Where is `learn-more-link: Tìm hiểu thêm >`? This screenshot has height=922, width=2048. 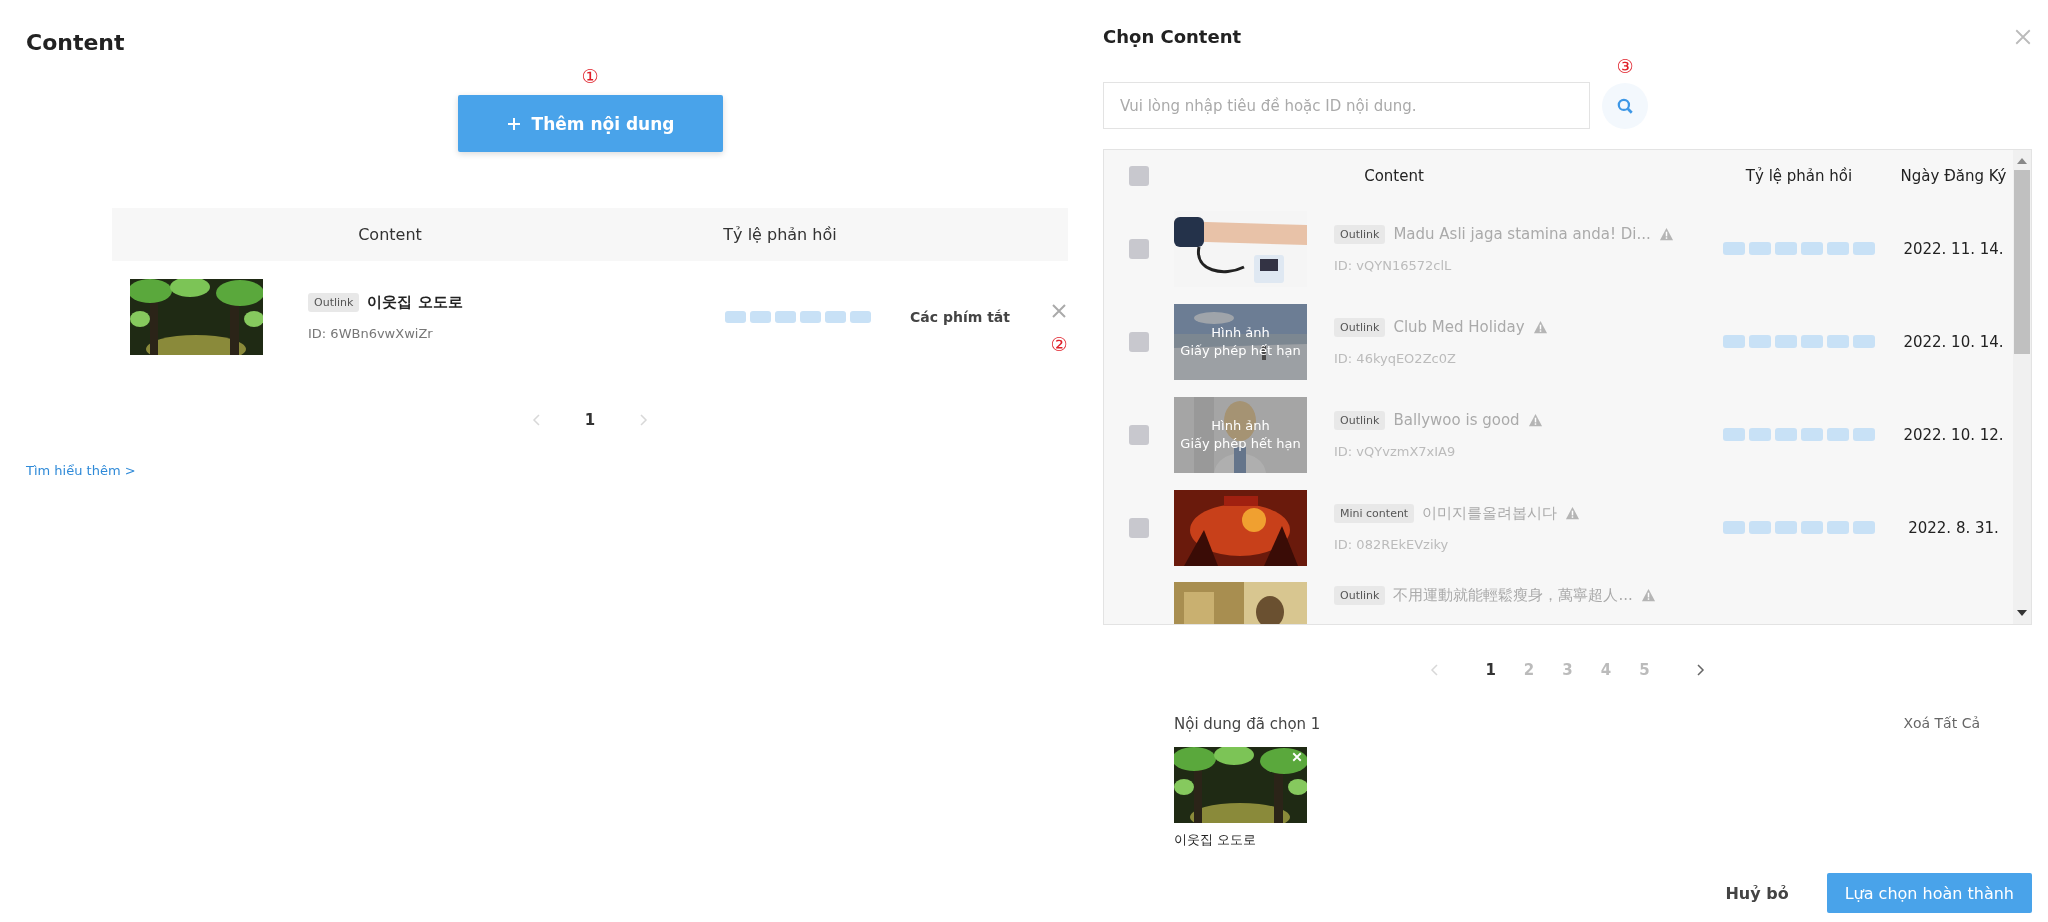
learn-more-link: Tìm hiểu thêm > is located at coordinates (81, 470).